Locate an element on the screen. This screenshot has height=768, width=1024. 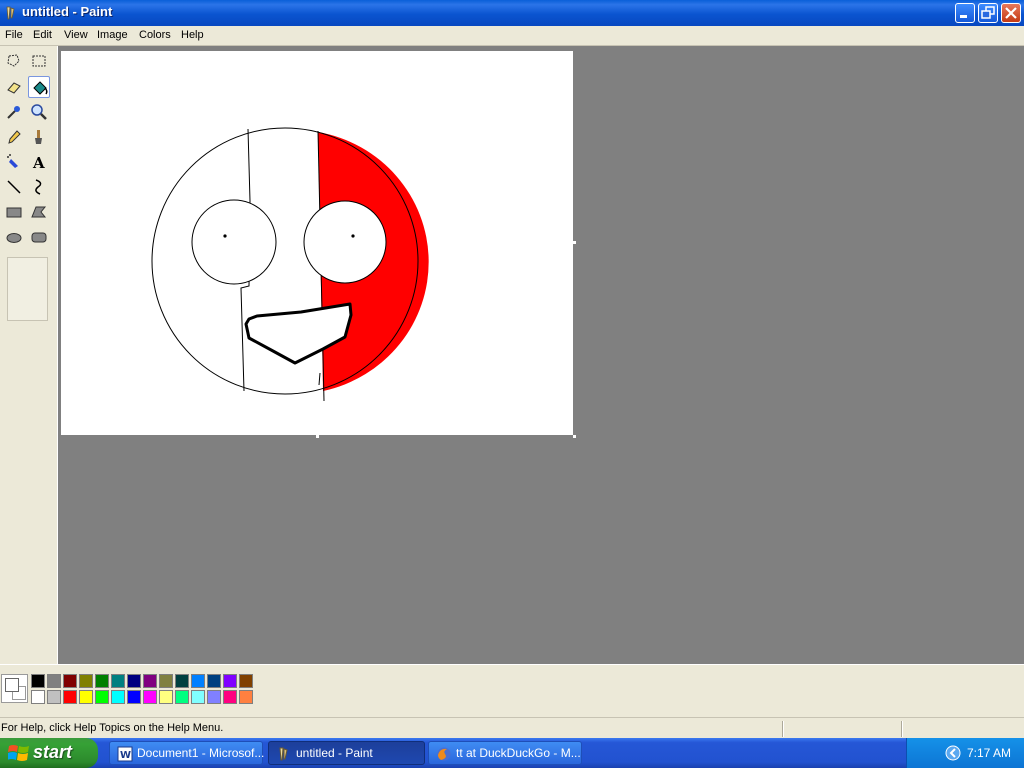
pencil-icon is located at coordinates (14, 137).